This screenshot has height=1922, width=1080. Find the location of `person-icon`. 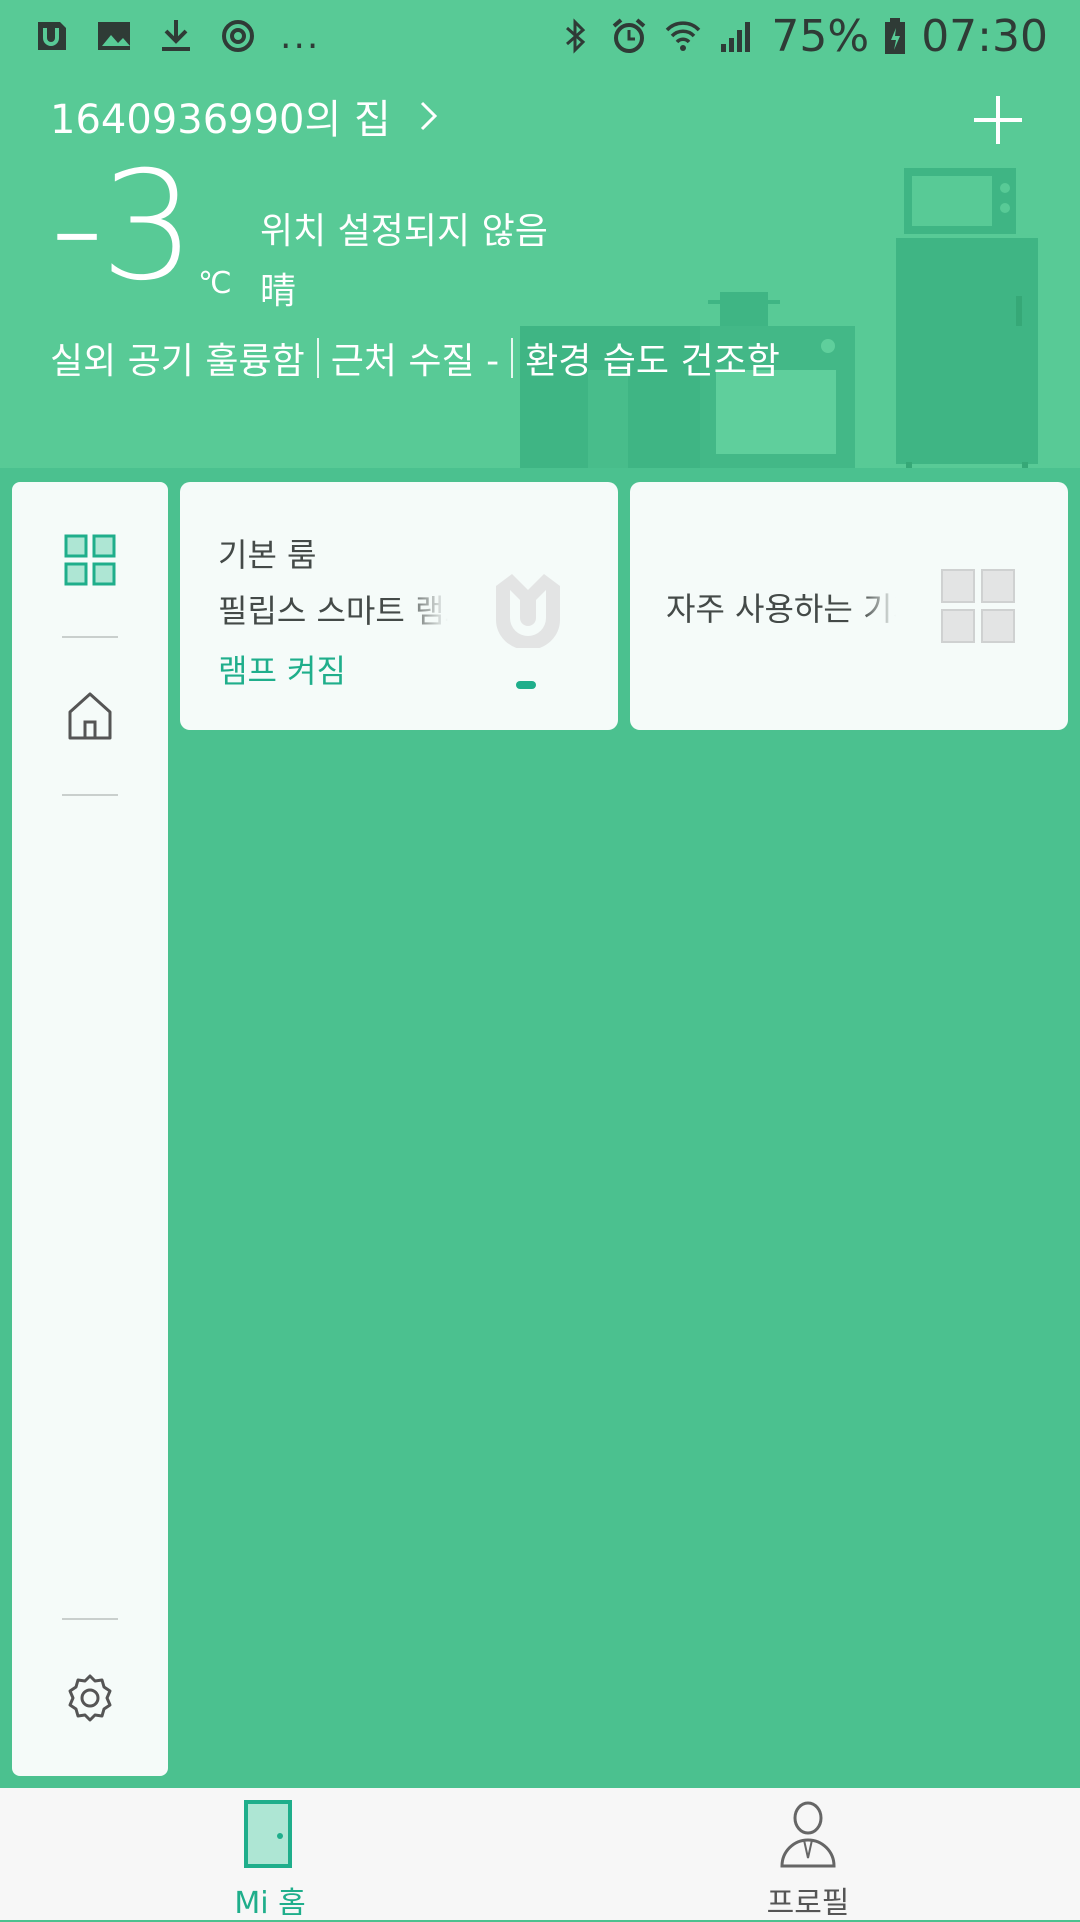

person-icon is located at coordinates (808, 1834).